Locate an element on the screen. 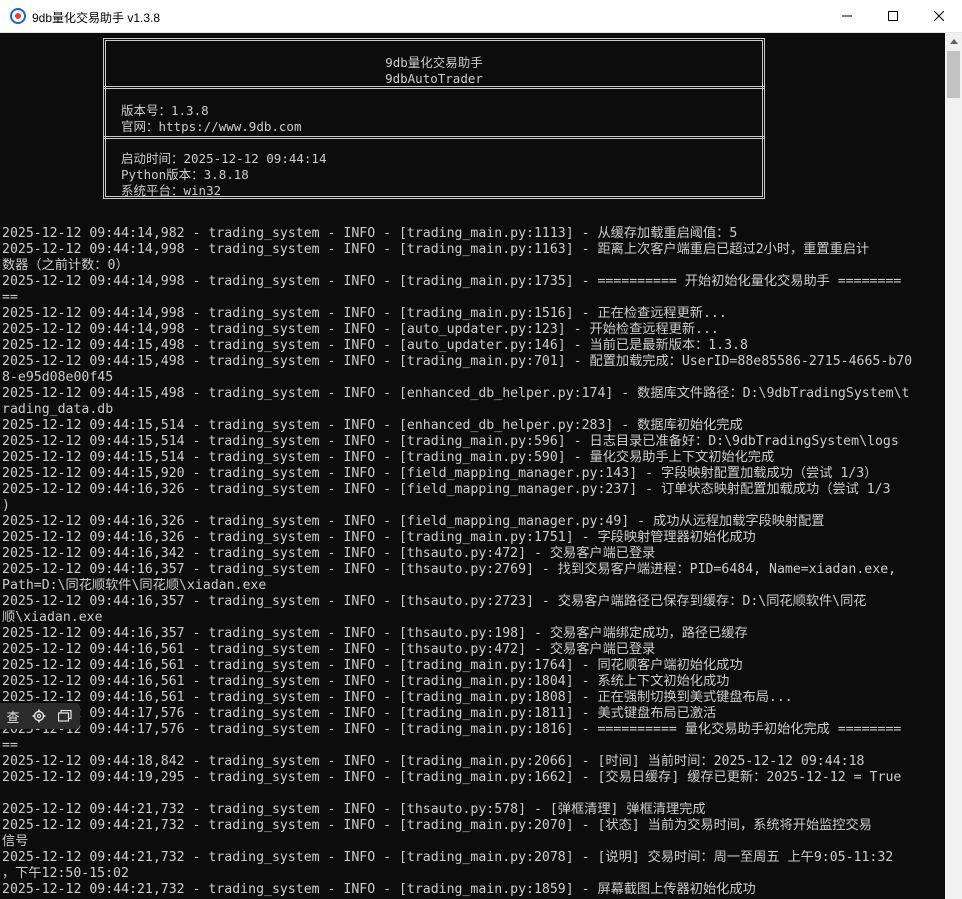 The width and height of the screenshot is (962, 899). start-time-label: 启动时间：2025-12-12 09:44:14 is located at coordinates (224, 158).